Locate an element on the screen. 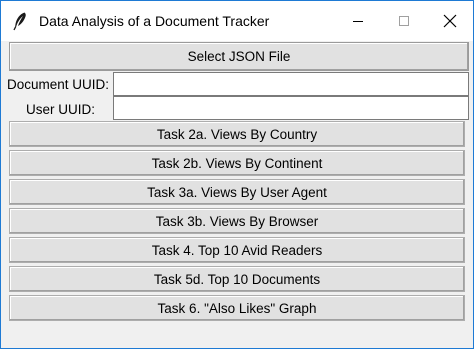  title-bar: Data Analysis of a Document Tracker is located at coordinates (237, 21).